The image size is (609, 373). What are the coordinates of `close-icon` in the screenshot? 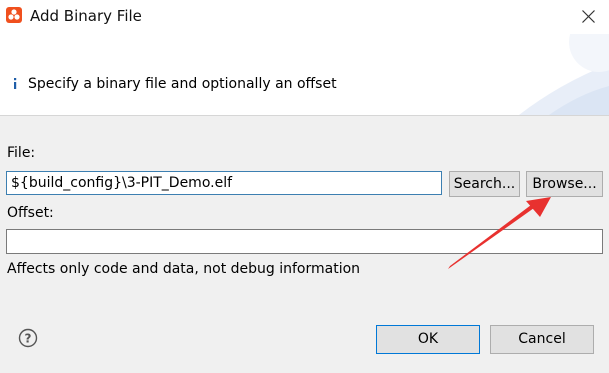 It's located at (588, 16).